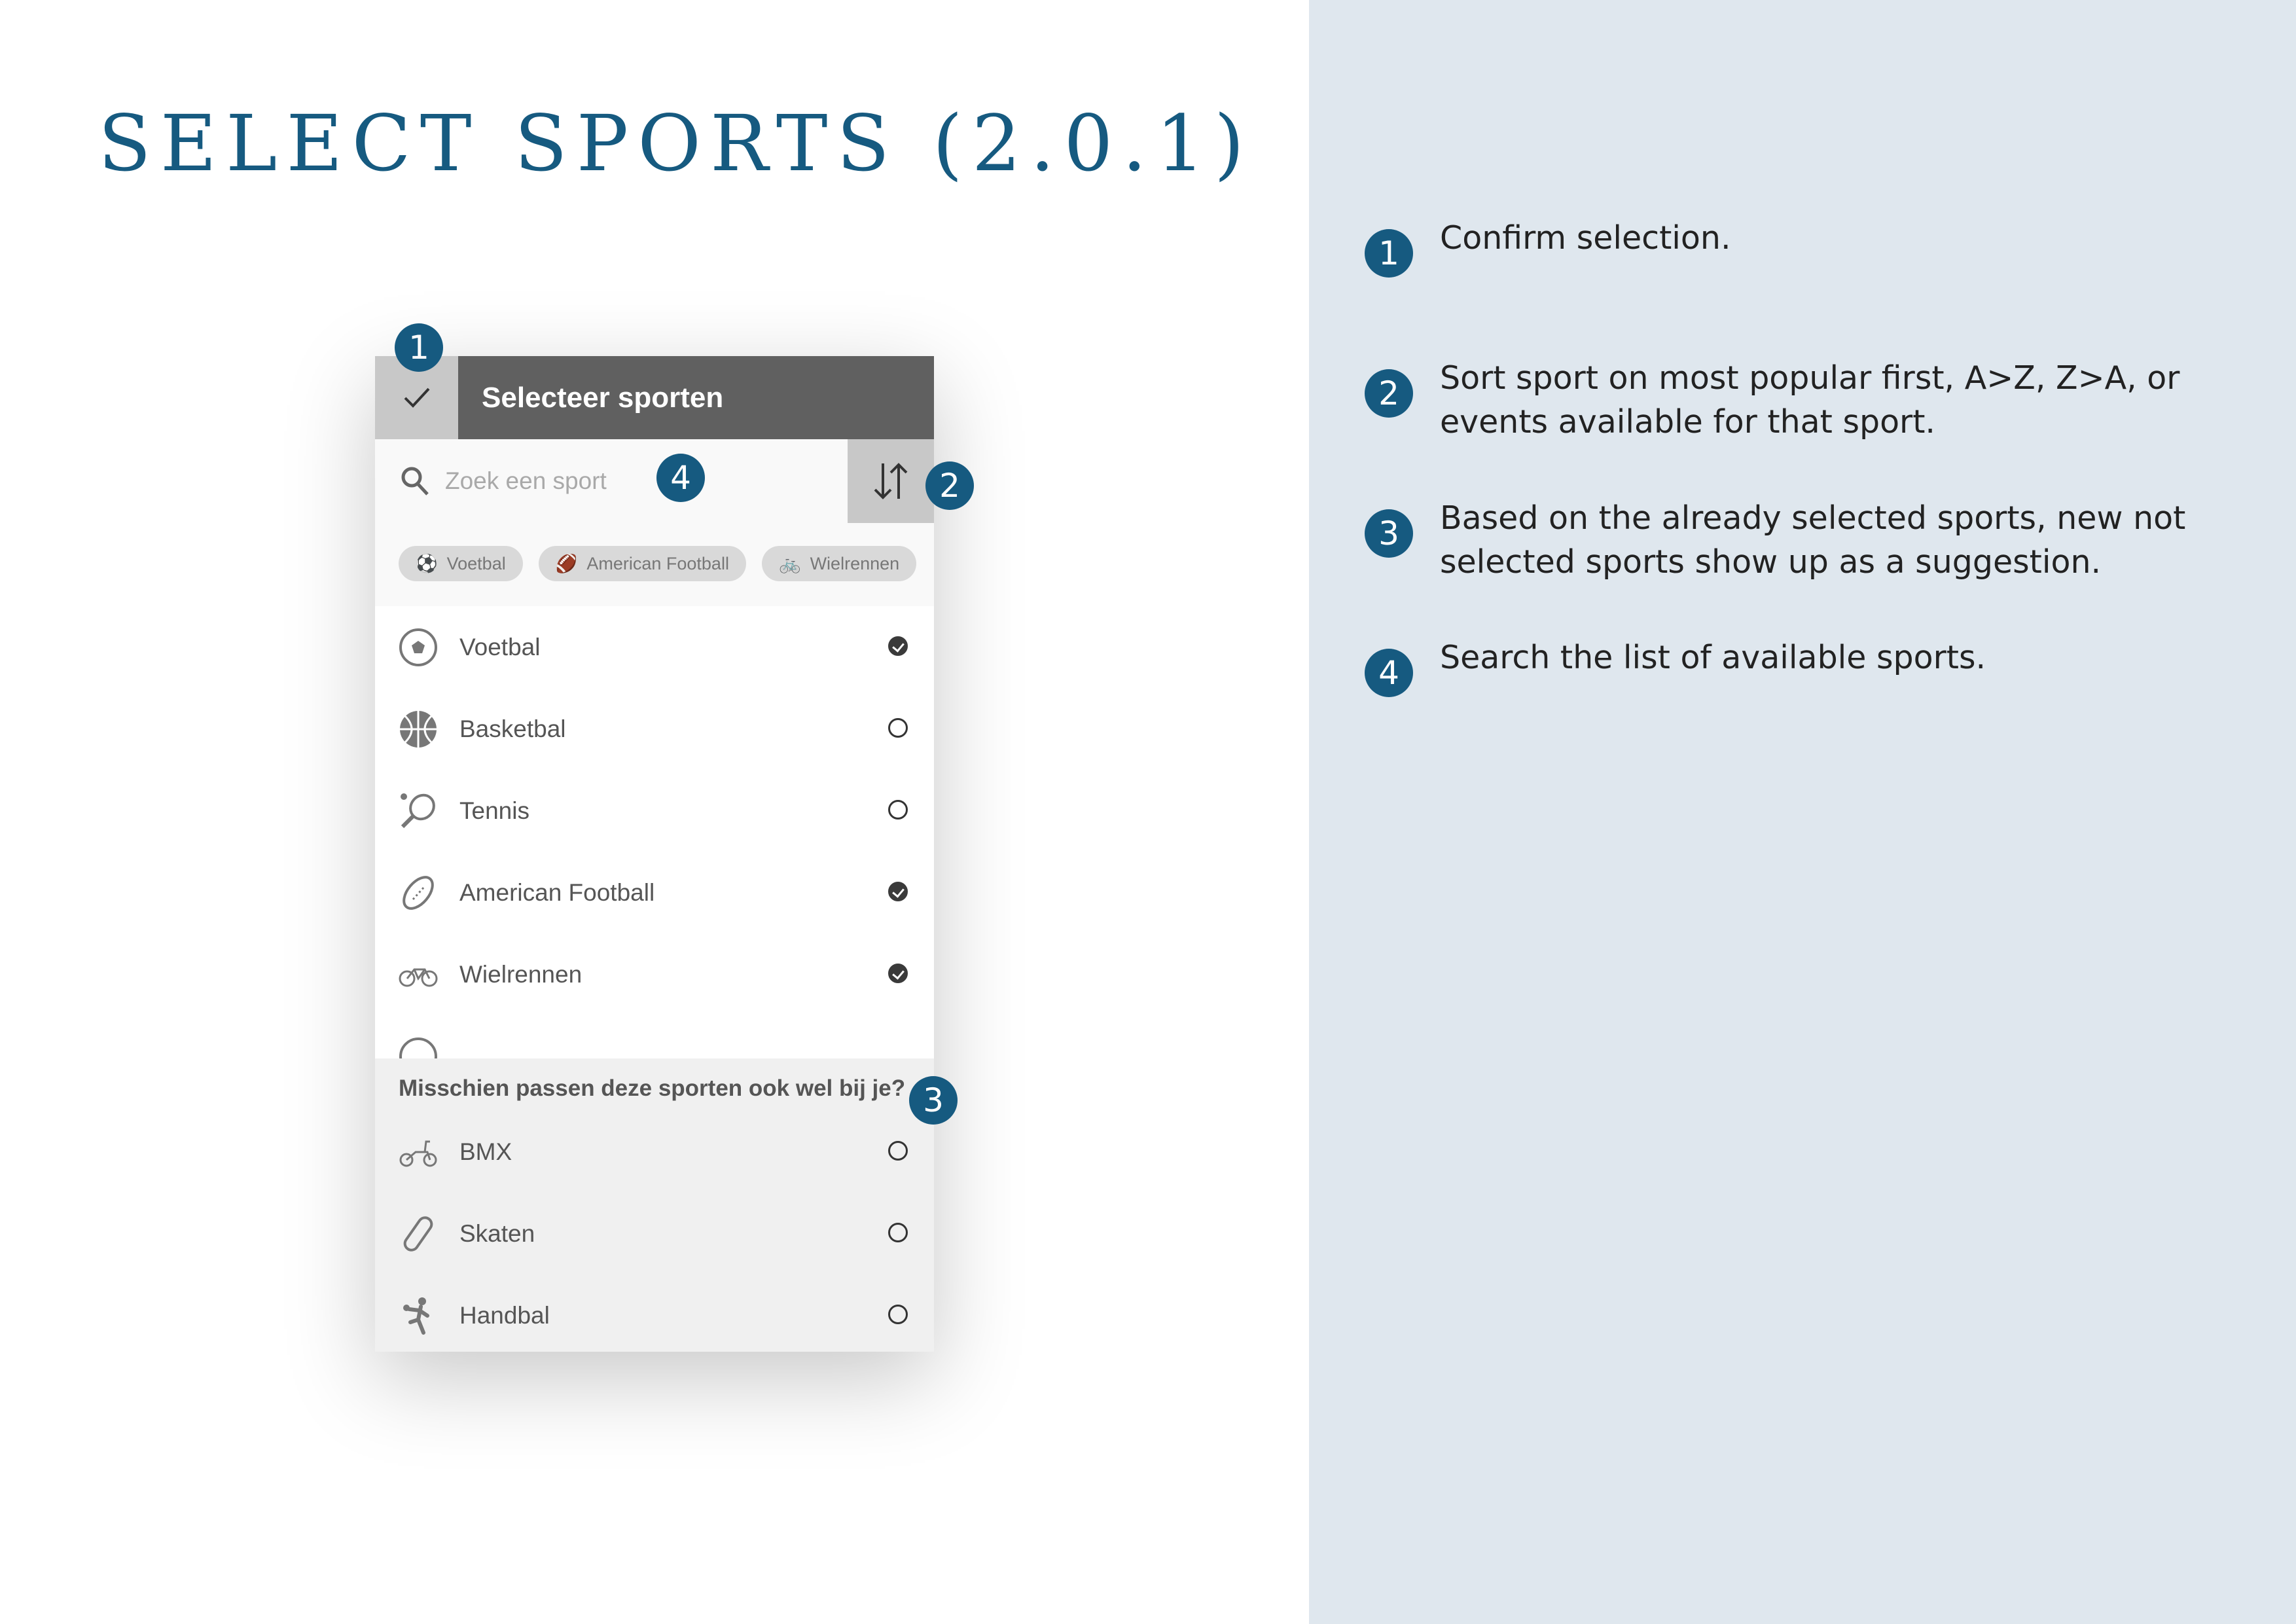 The image size is (2296, 1624). I want to click on list-item-partial, so click(654, 1036).